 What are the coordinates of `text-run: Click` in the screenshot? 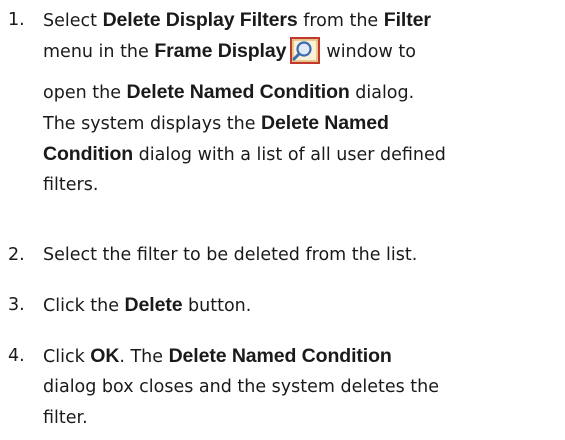 It's located at (67, 357).